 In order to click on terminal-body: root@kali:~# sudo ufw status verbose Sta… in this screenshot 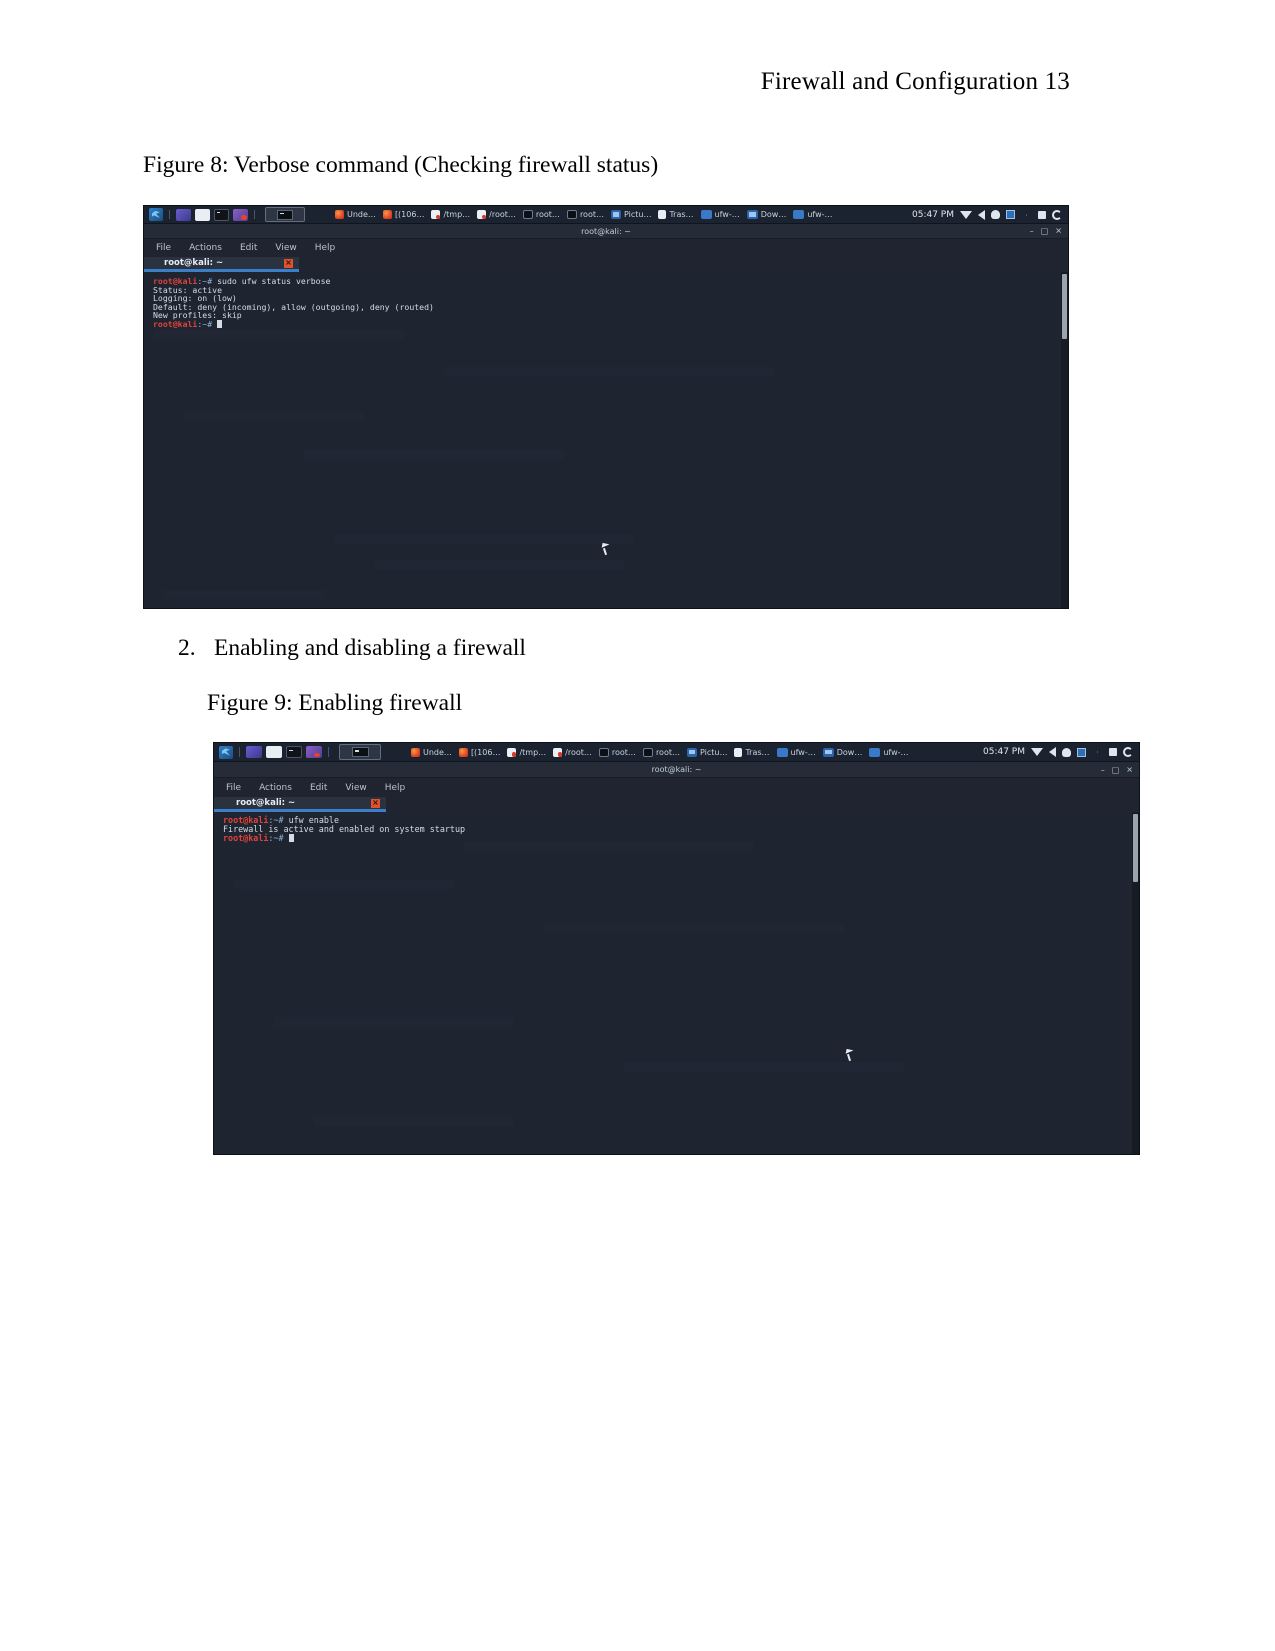, I will do `click(606, 440)`.